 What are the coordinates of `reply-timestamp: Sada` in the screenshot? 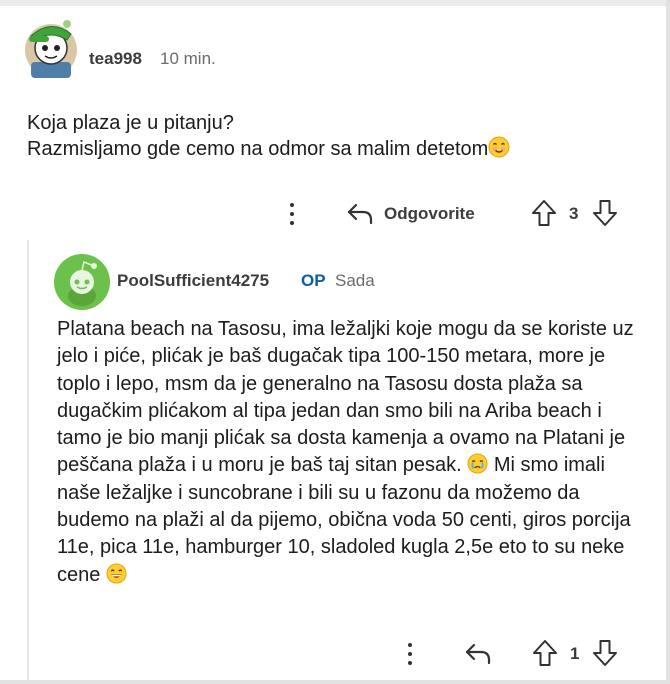 It's located at (355, 280).